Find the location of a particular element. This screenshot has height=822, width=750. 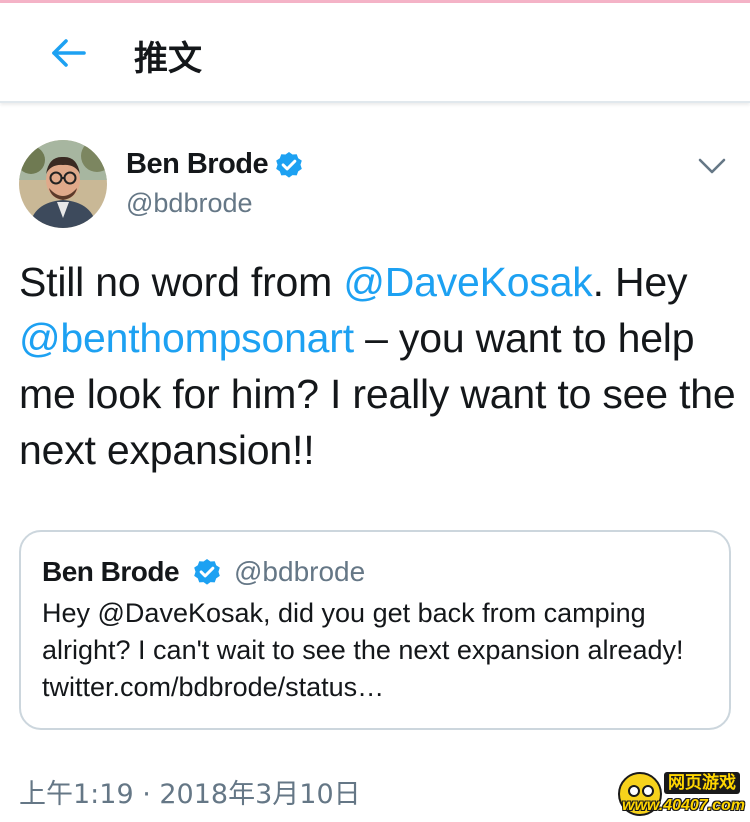

back-button is located at coordinates (68, 53).